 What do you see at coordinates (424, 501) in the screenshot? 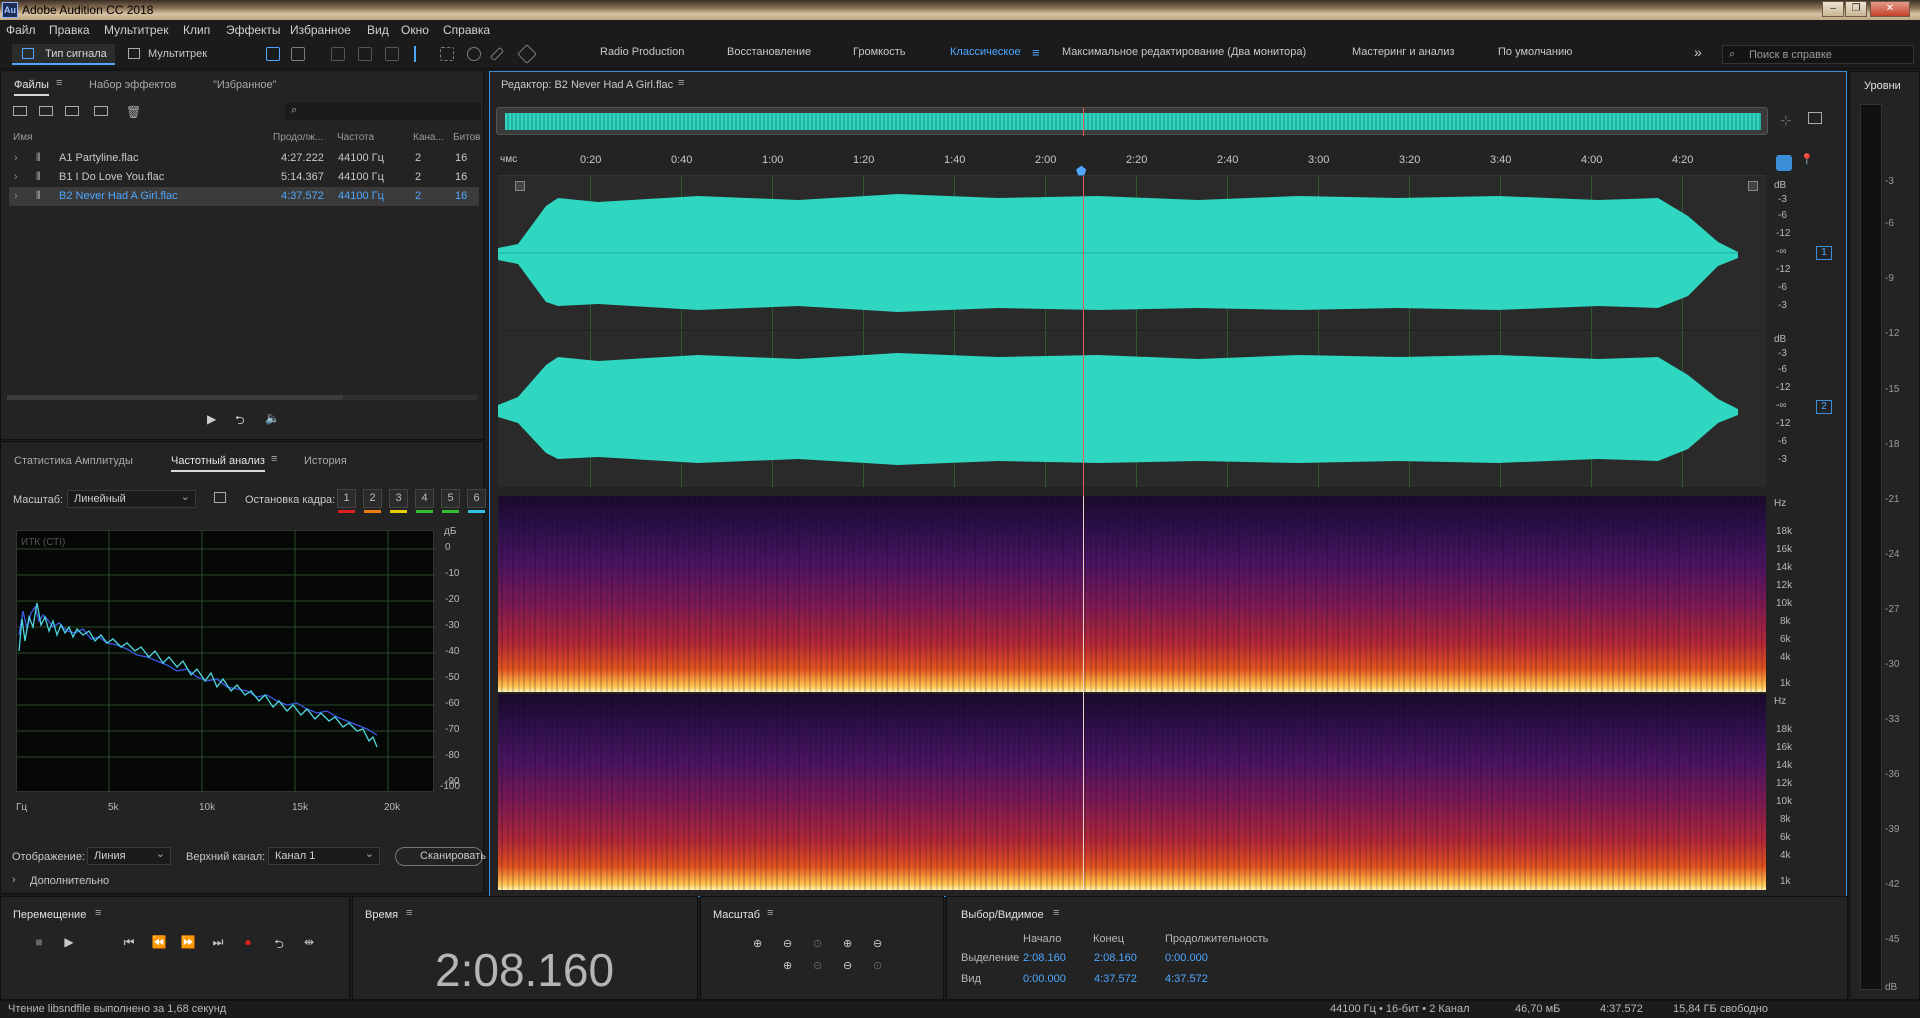
I see `freeze-button-4: 4` at bounding box center [424, 501].